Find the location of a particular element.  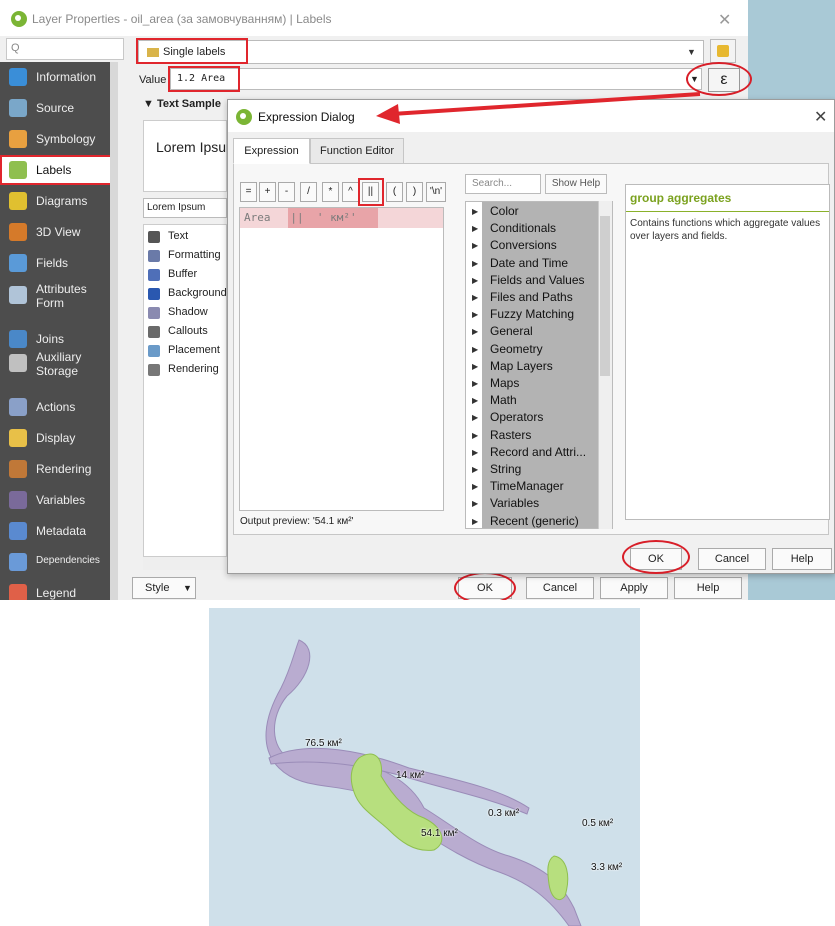

function-group-label: Recent (generic) is located at coordinates (534, 520).